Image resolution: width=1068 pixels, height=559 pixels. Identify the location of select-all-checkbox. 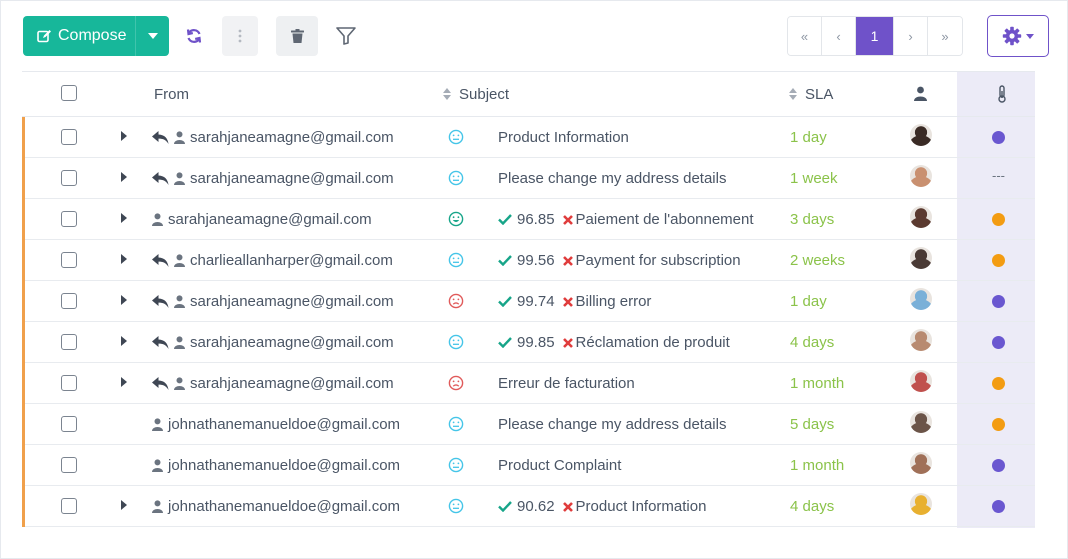
(69, 93).